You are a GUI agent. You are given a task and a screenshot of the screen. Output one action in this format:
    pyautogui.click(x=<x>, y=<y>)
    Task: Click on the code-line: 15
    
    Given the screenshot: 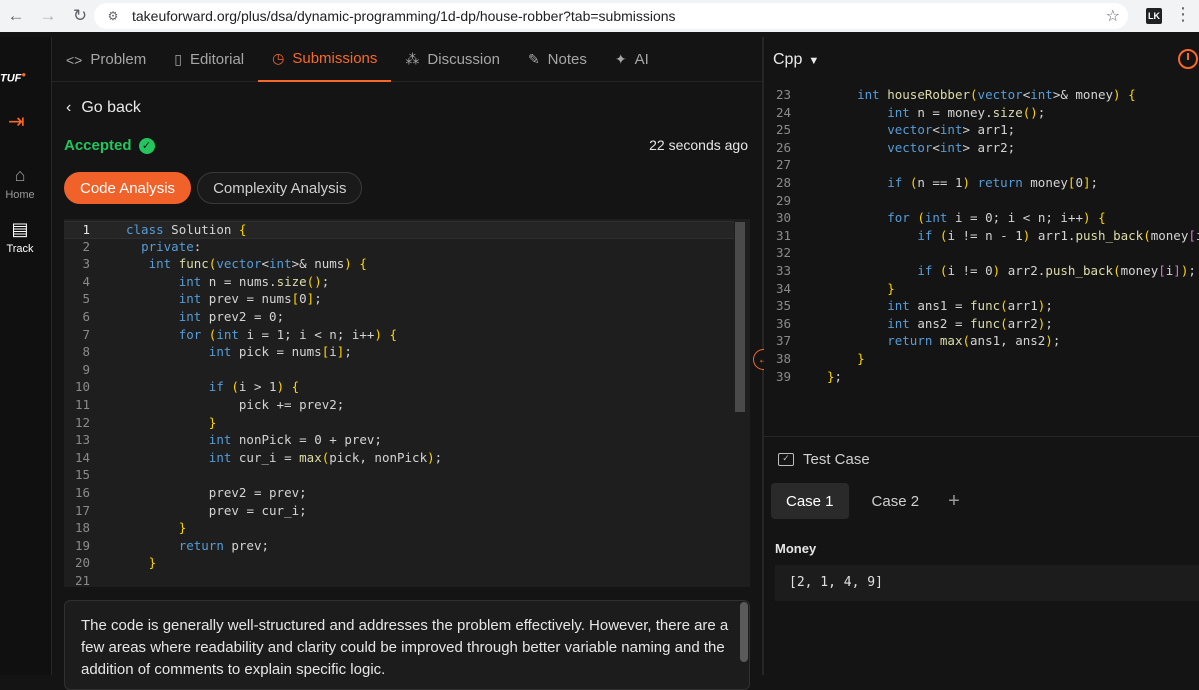 What is the action you would take?
    pyautogui.click(x=399, y=476)
    